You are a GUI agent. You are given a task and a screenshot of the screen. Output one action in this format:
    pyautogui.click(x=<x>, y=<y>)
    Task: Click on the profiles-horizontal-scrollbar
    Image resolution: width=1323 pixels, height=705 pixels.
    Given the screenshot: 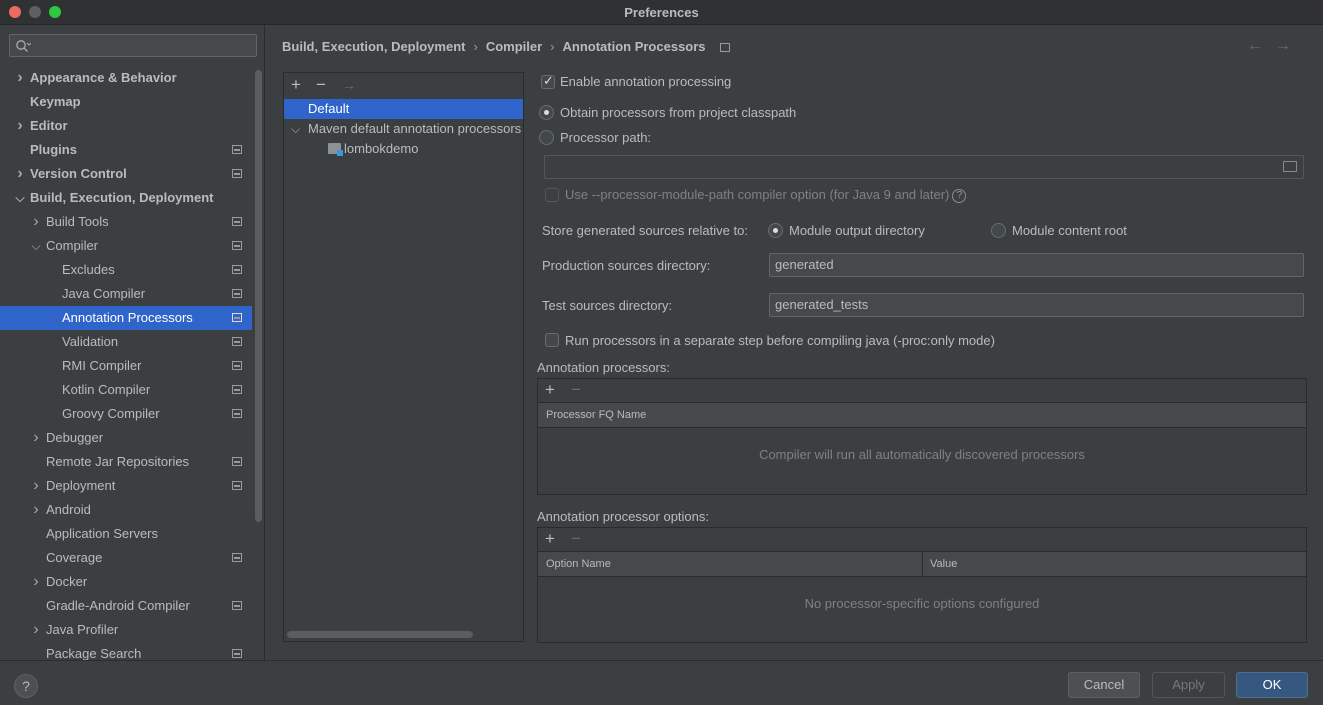 What is the action you would take?
    pyautogui.click(x=380, y=634)
    